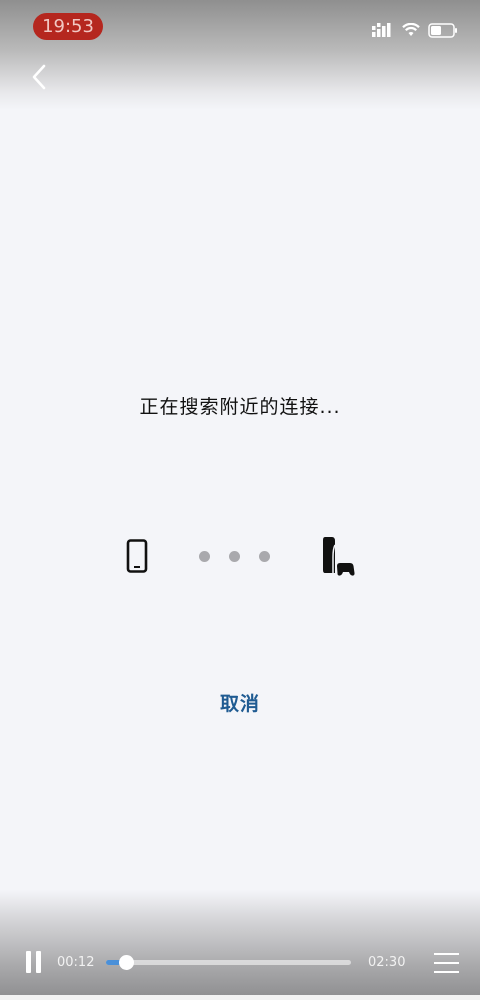 The height and width of the screenshot is (1000, 480). I want to click on progress-knob, so click(126, 962).